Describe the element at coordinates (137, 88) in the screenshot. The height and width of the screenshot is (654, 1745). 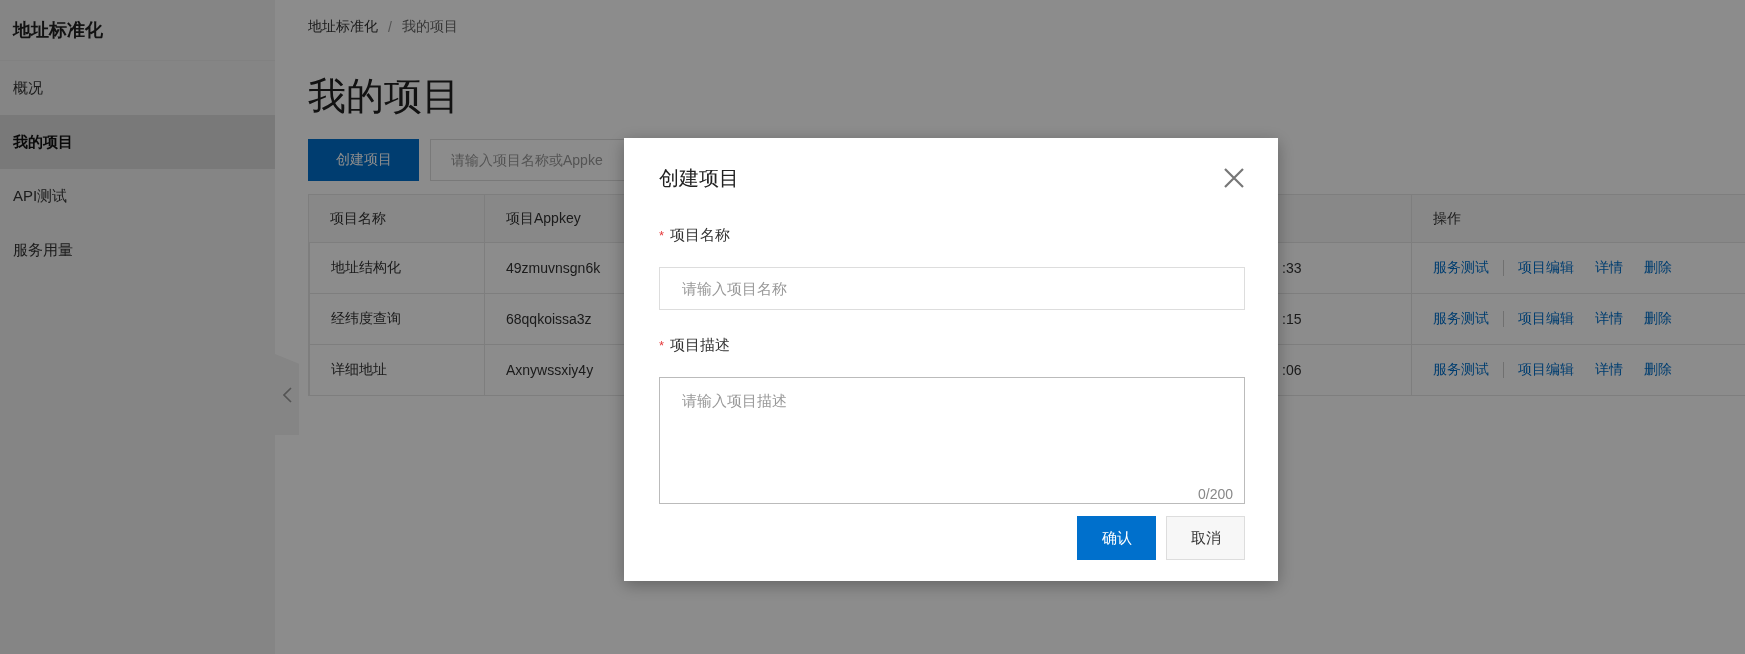
I see `sidebar-item: 概况` at that location.